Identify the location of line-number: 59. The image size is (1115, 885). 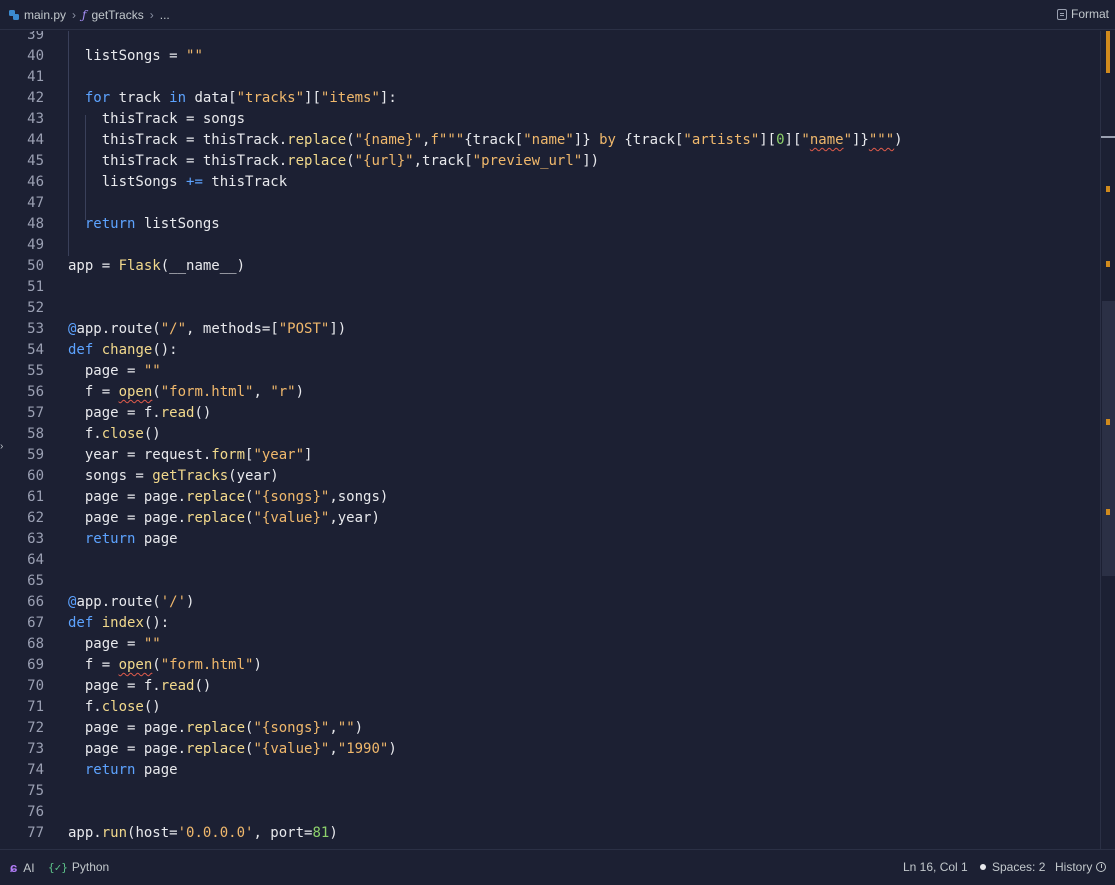
(35, 455).